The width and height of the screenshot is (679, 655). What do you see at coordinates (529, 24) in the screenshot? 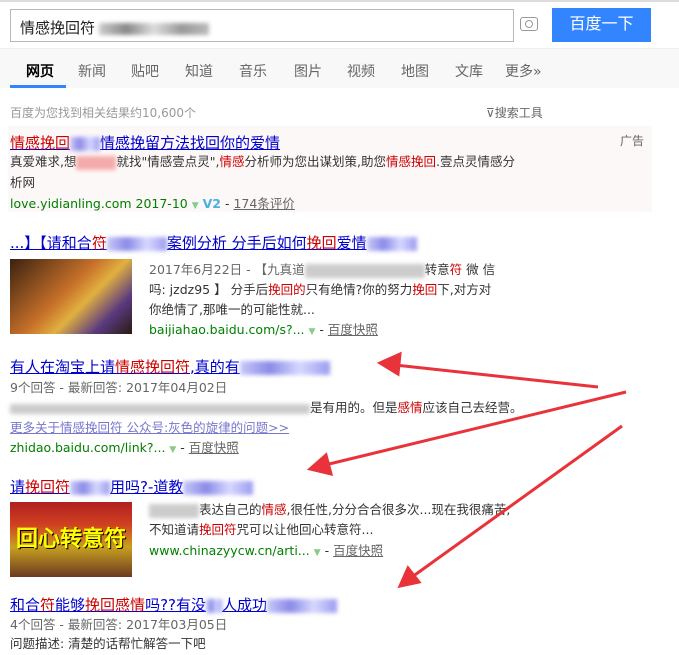
I see `camera-icon` at bounding box center [529, 24].